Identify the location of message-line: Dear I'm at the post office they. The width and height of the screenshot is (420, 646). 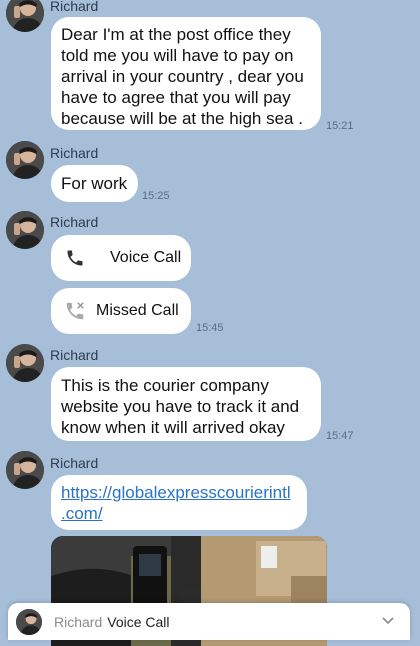
(176, 34).